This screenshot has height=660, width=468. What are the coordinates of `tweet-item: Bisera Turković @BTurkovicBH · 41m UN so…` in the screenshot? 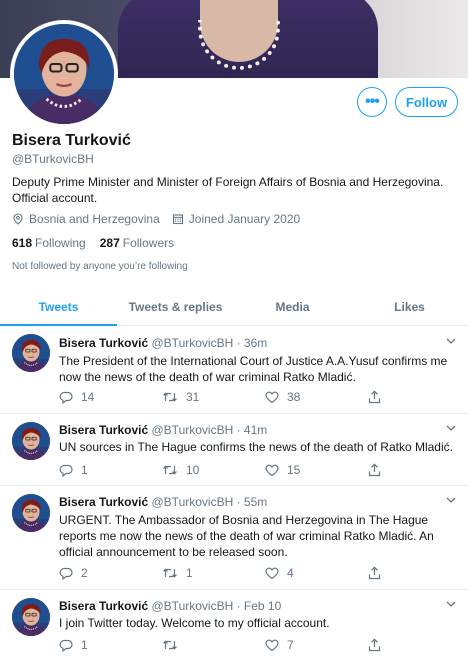 It's located at (234, 450).